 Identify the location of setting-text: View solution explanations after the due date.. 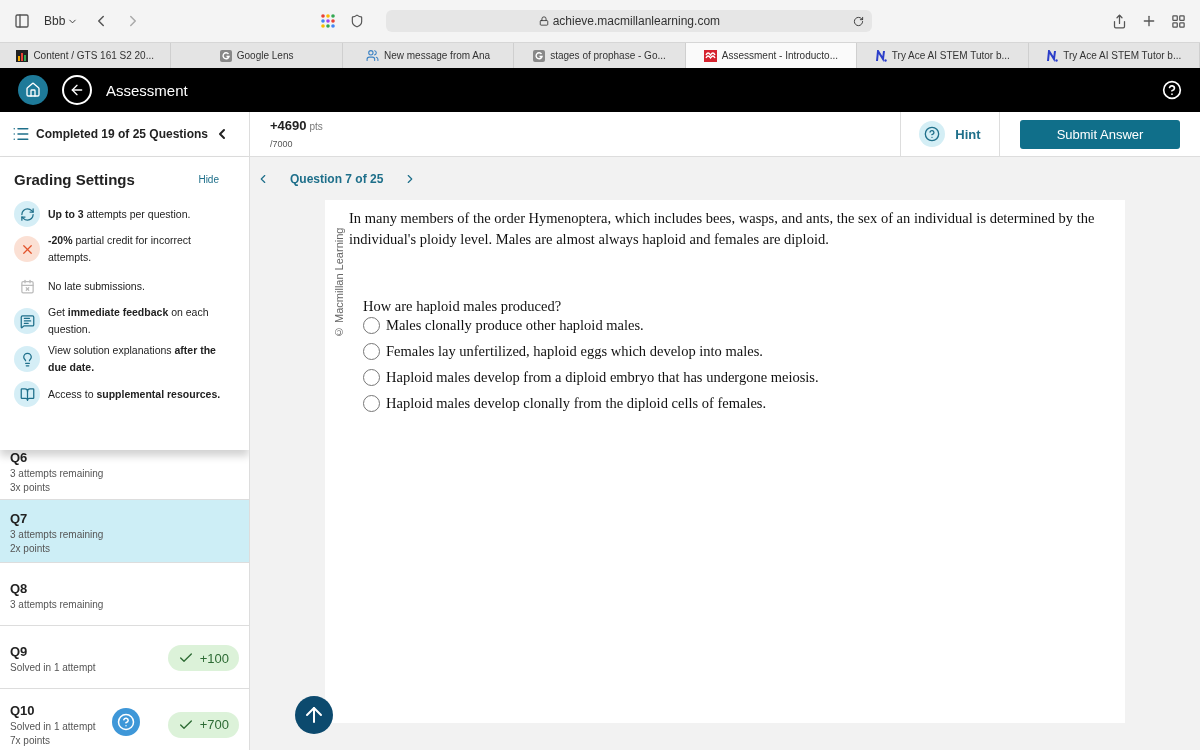
(132, 359).